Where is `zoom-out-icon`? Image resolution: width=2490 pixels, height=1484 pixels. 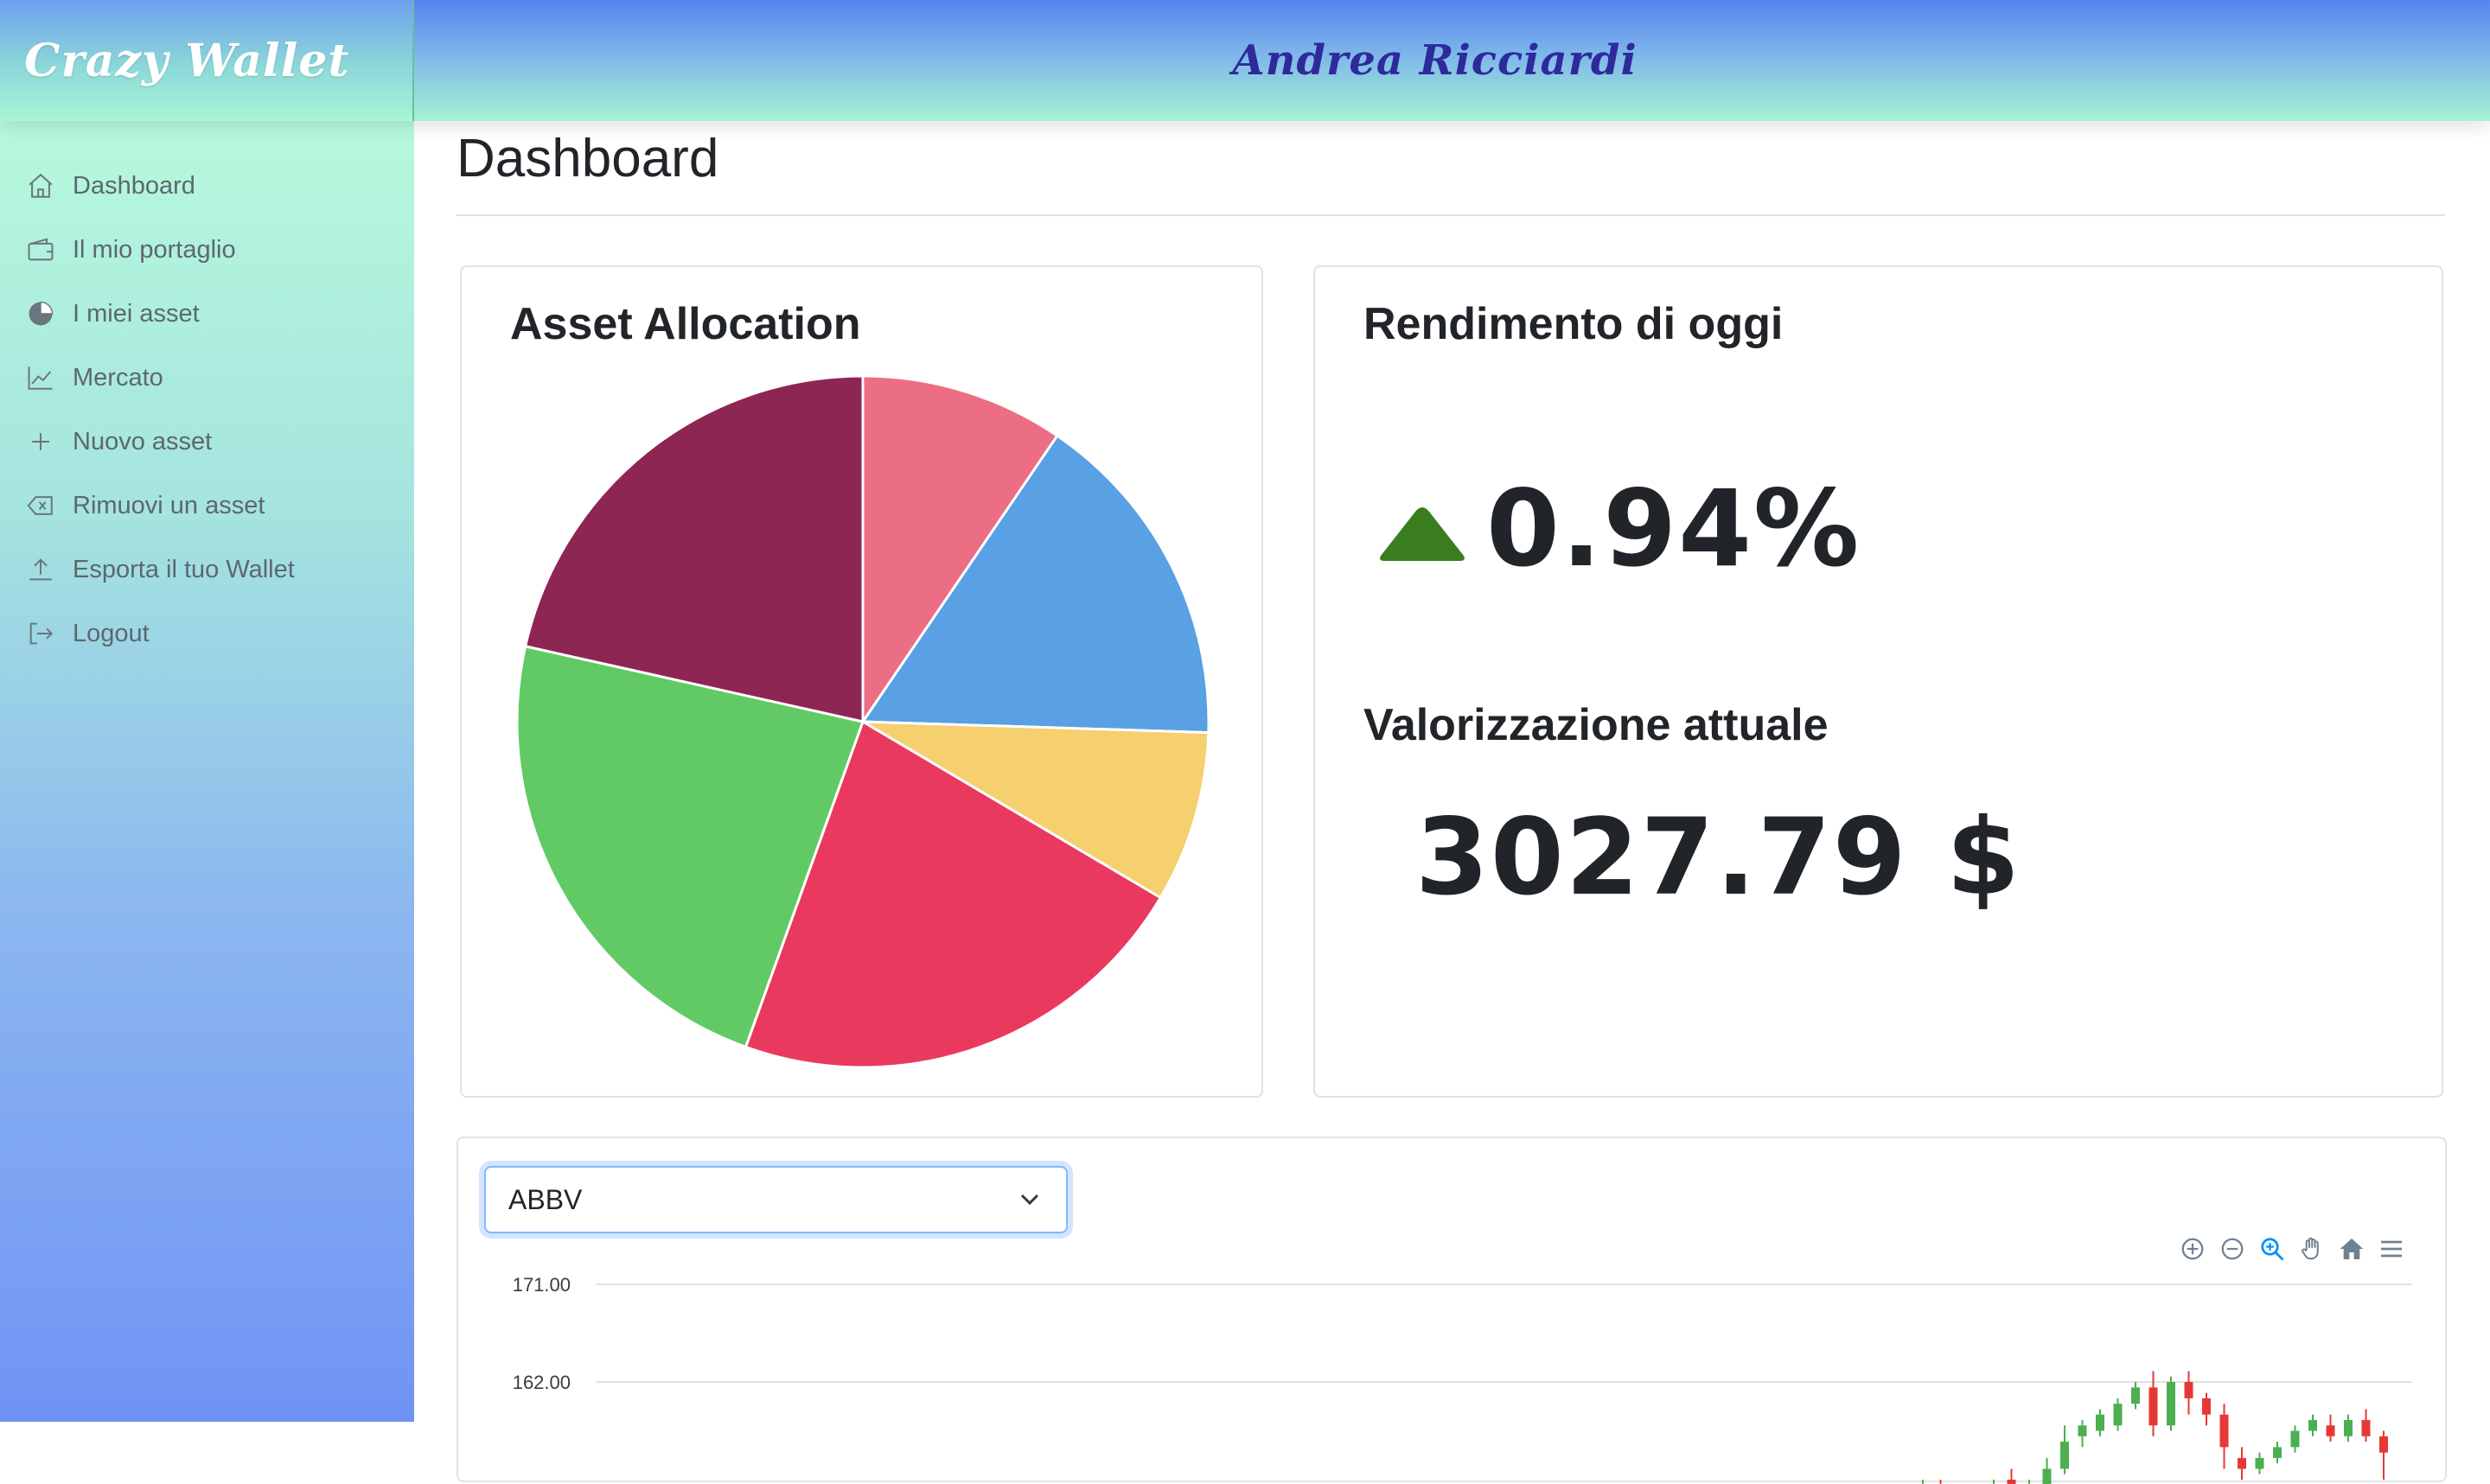
zoom-out-icon is located at coordinates (2232, 1249).